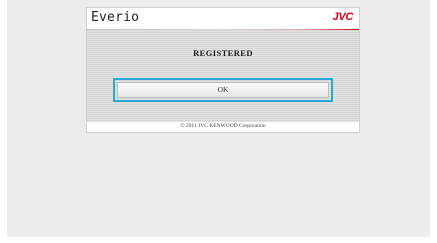 This screenshot has width=437, height=243. What do you see at coordinates (223, 19) in the screenshot?
I see `panel-header: Everio JVC` at bounding box center [223, 19].